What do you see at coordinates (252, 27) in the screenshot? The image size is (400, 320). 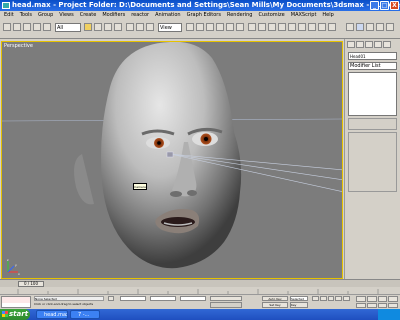 I see `named-selection-icon` at bounding box center [252, 27].